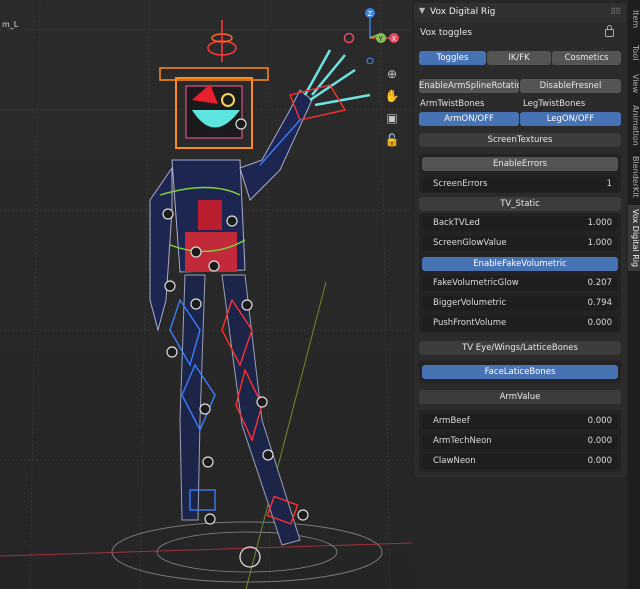 The image size is (640, 589). Describe the element at coordinates (634, 177) in the screenshot. I see `tab-blenderkit: BlenderKit` at that location.